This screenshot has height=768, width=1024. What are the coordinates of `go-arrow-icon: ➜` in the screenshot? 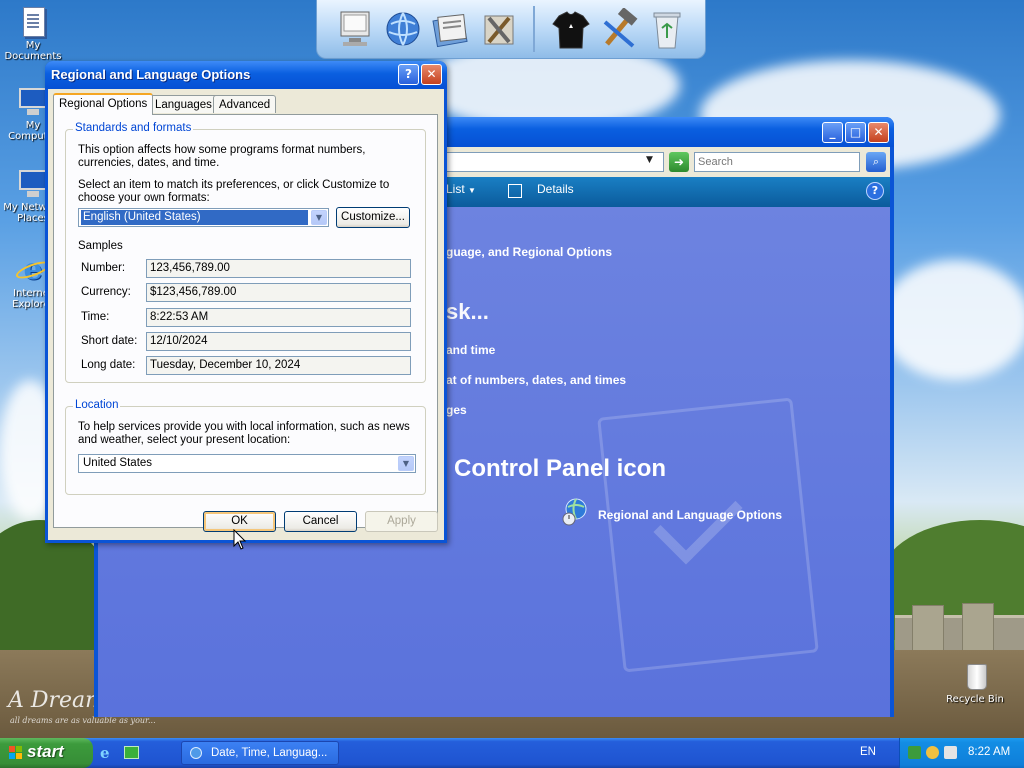 It's located at (679, 162).